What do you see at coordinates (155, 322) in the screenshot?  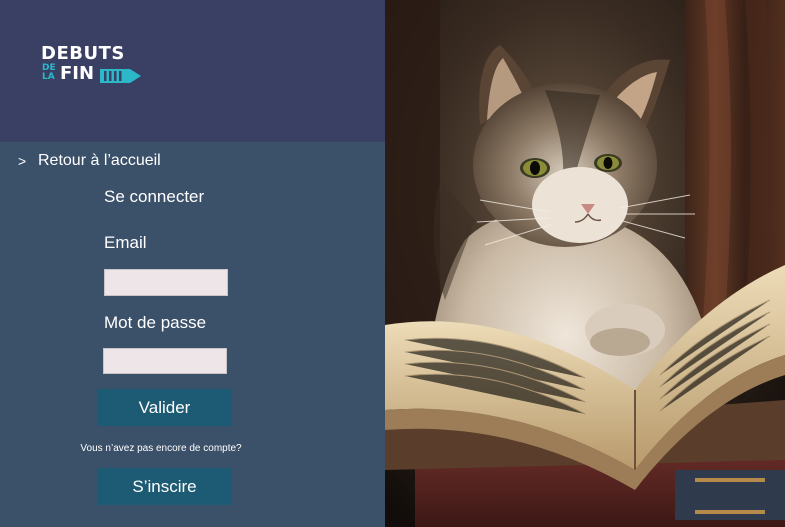 I see `password-label: Mot de passe` at bounding box center [155, 322].